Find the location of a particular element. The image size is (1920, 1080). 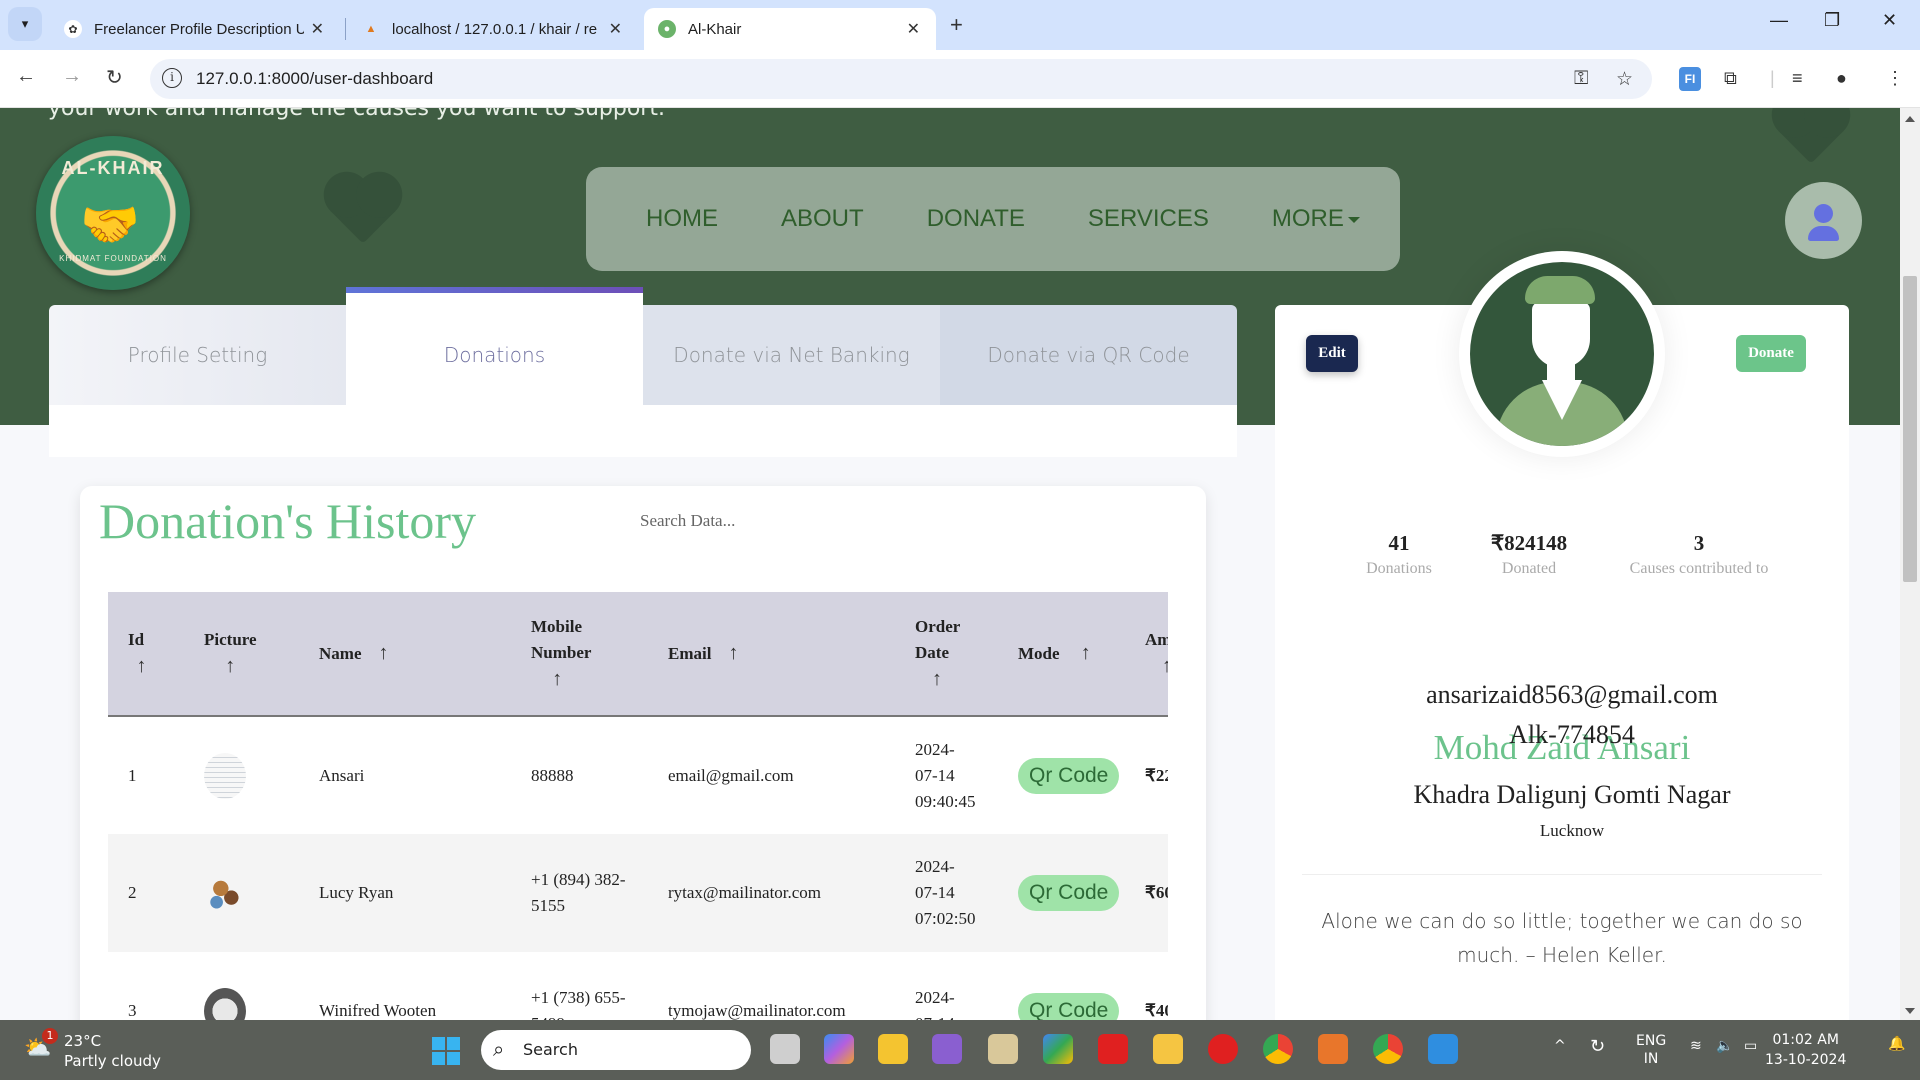

col-name: Name ↑ is located at coordinates (405, 654).